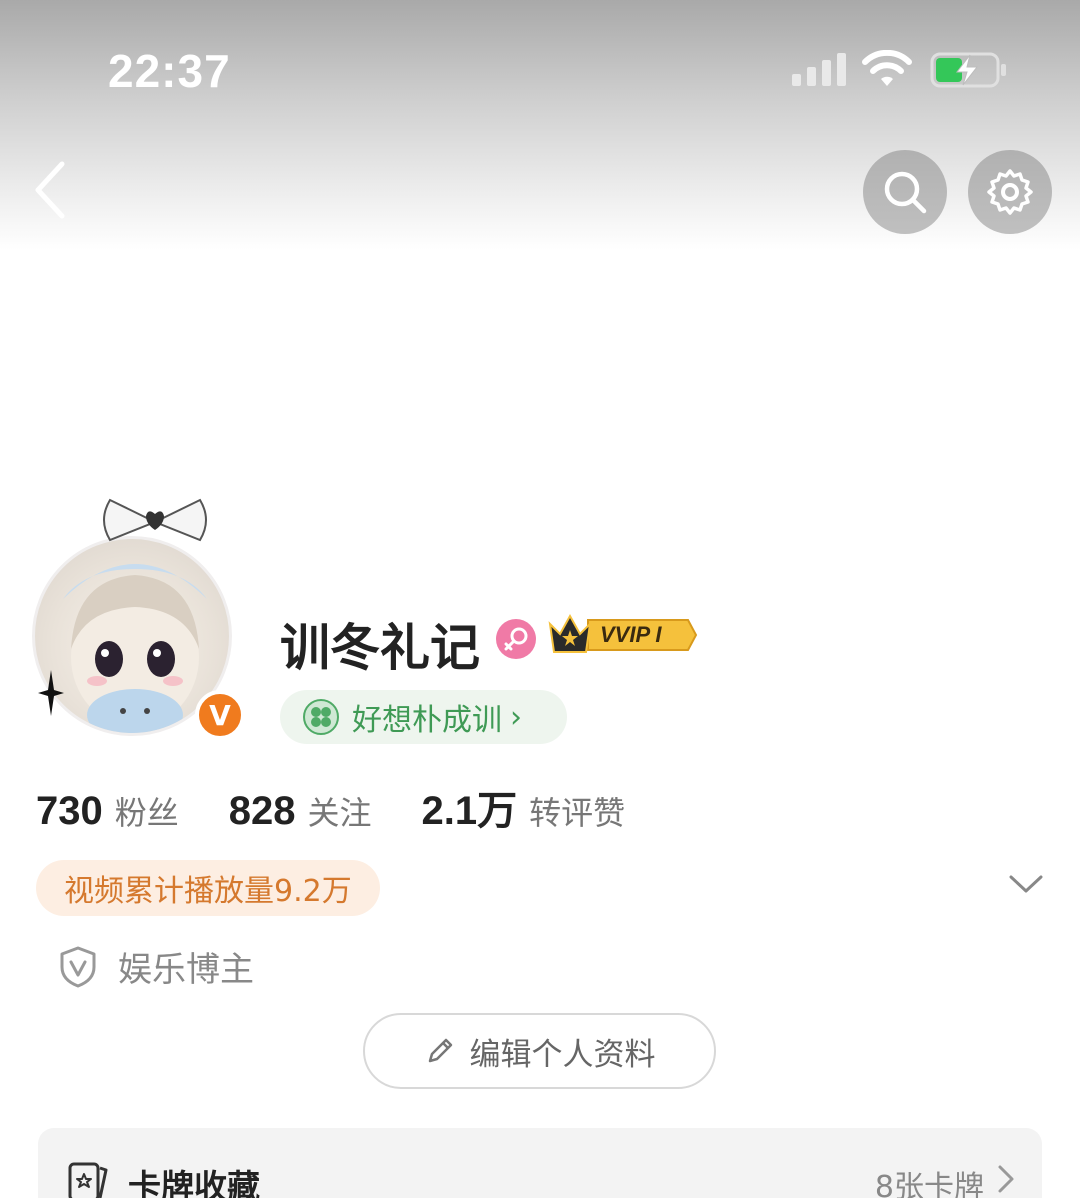  Describe the element at coordinates (577, 813) in the screenshot. I see `stat-label: 转评赞` at that location.